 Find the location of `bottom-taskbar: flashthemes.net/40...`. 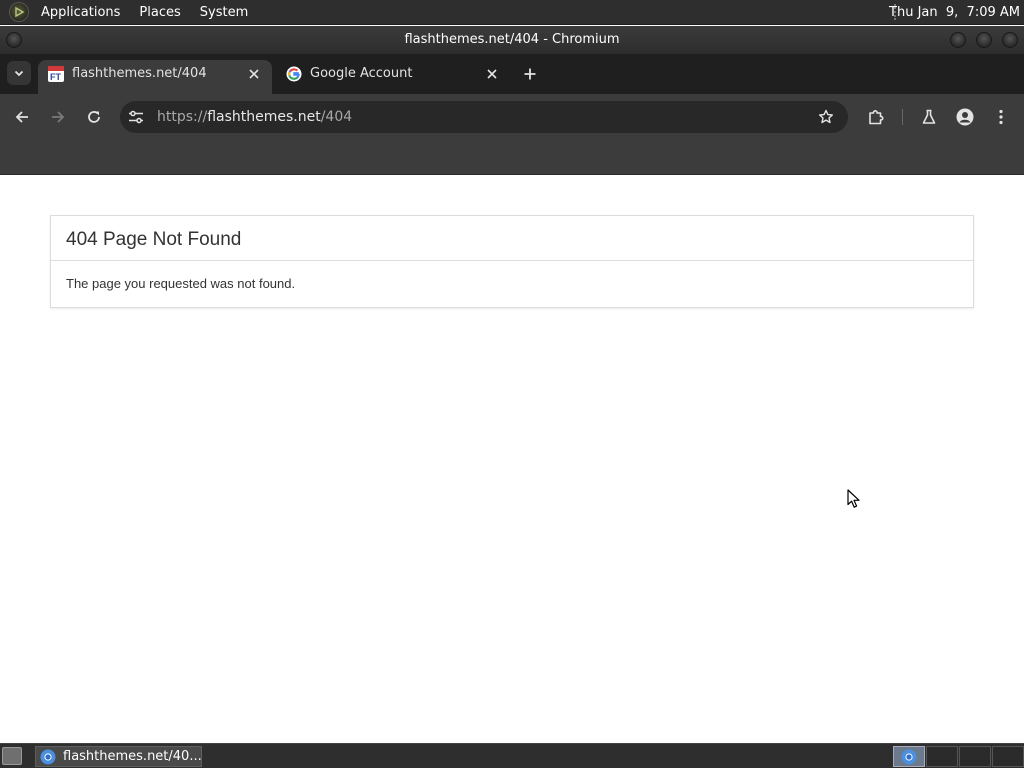

bottom-taskbar: flashthemes.net/40... is located at coordinates (512, 755).